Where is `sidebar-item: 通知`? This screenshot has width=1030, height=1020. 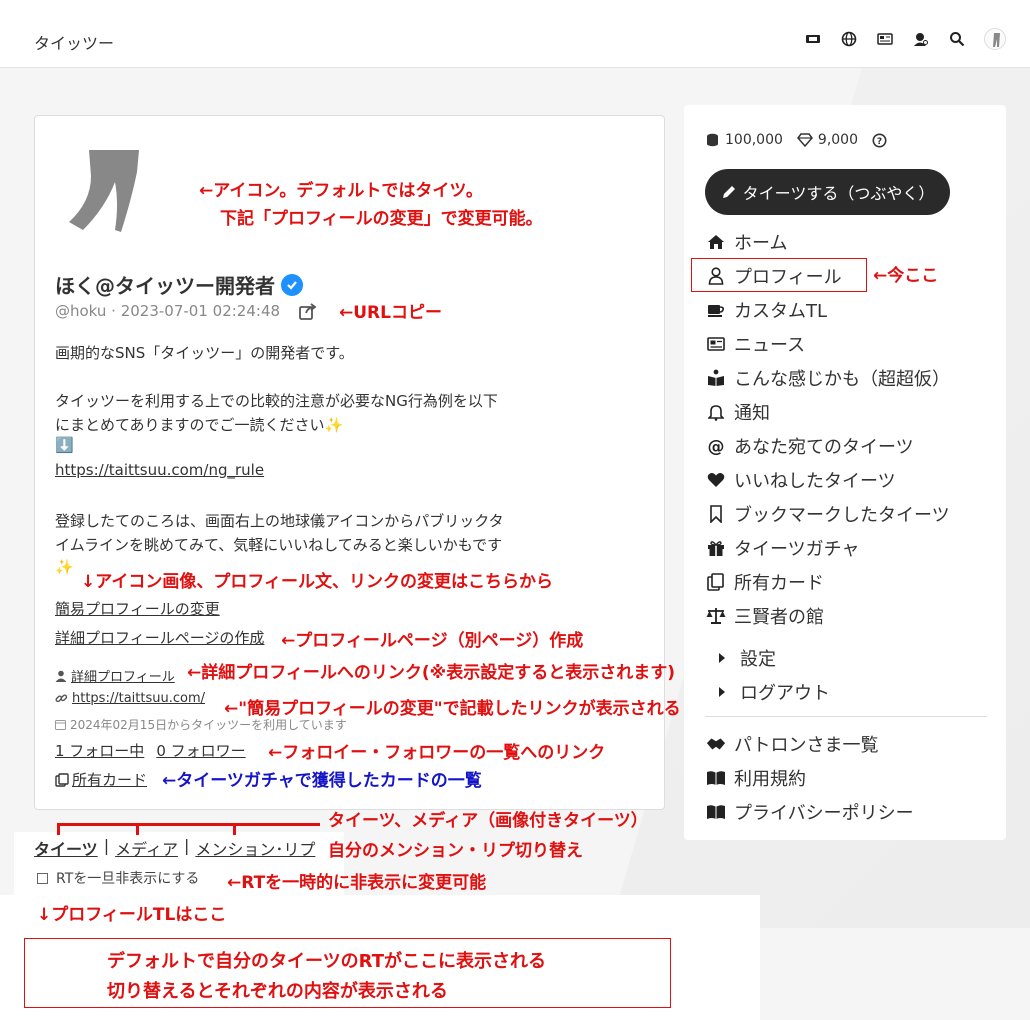 sidebar-item: 通知 is located at coordinates (738, 412).